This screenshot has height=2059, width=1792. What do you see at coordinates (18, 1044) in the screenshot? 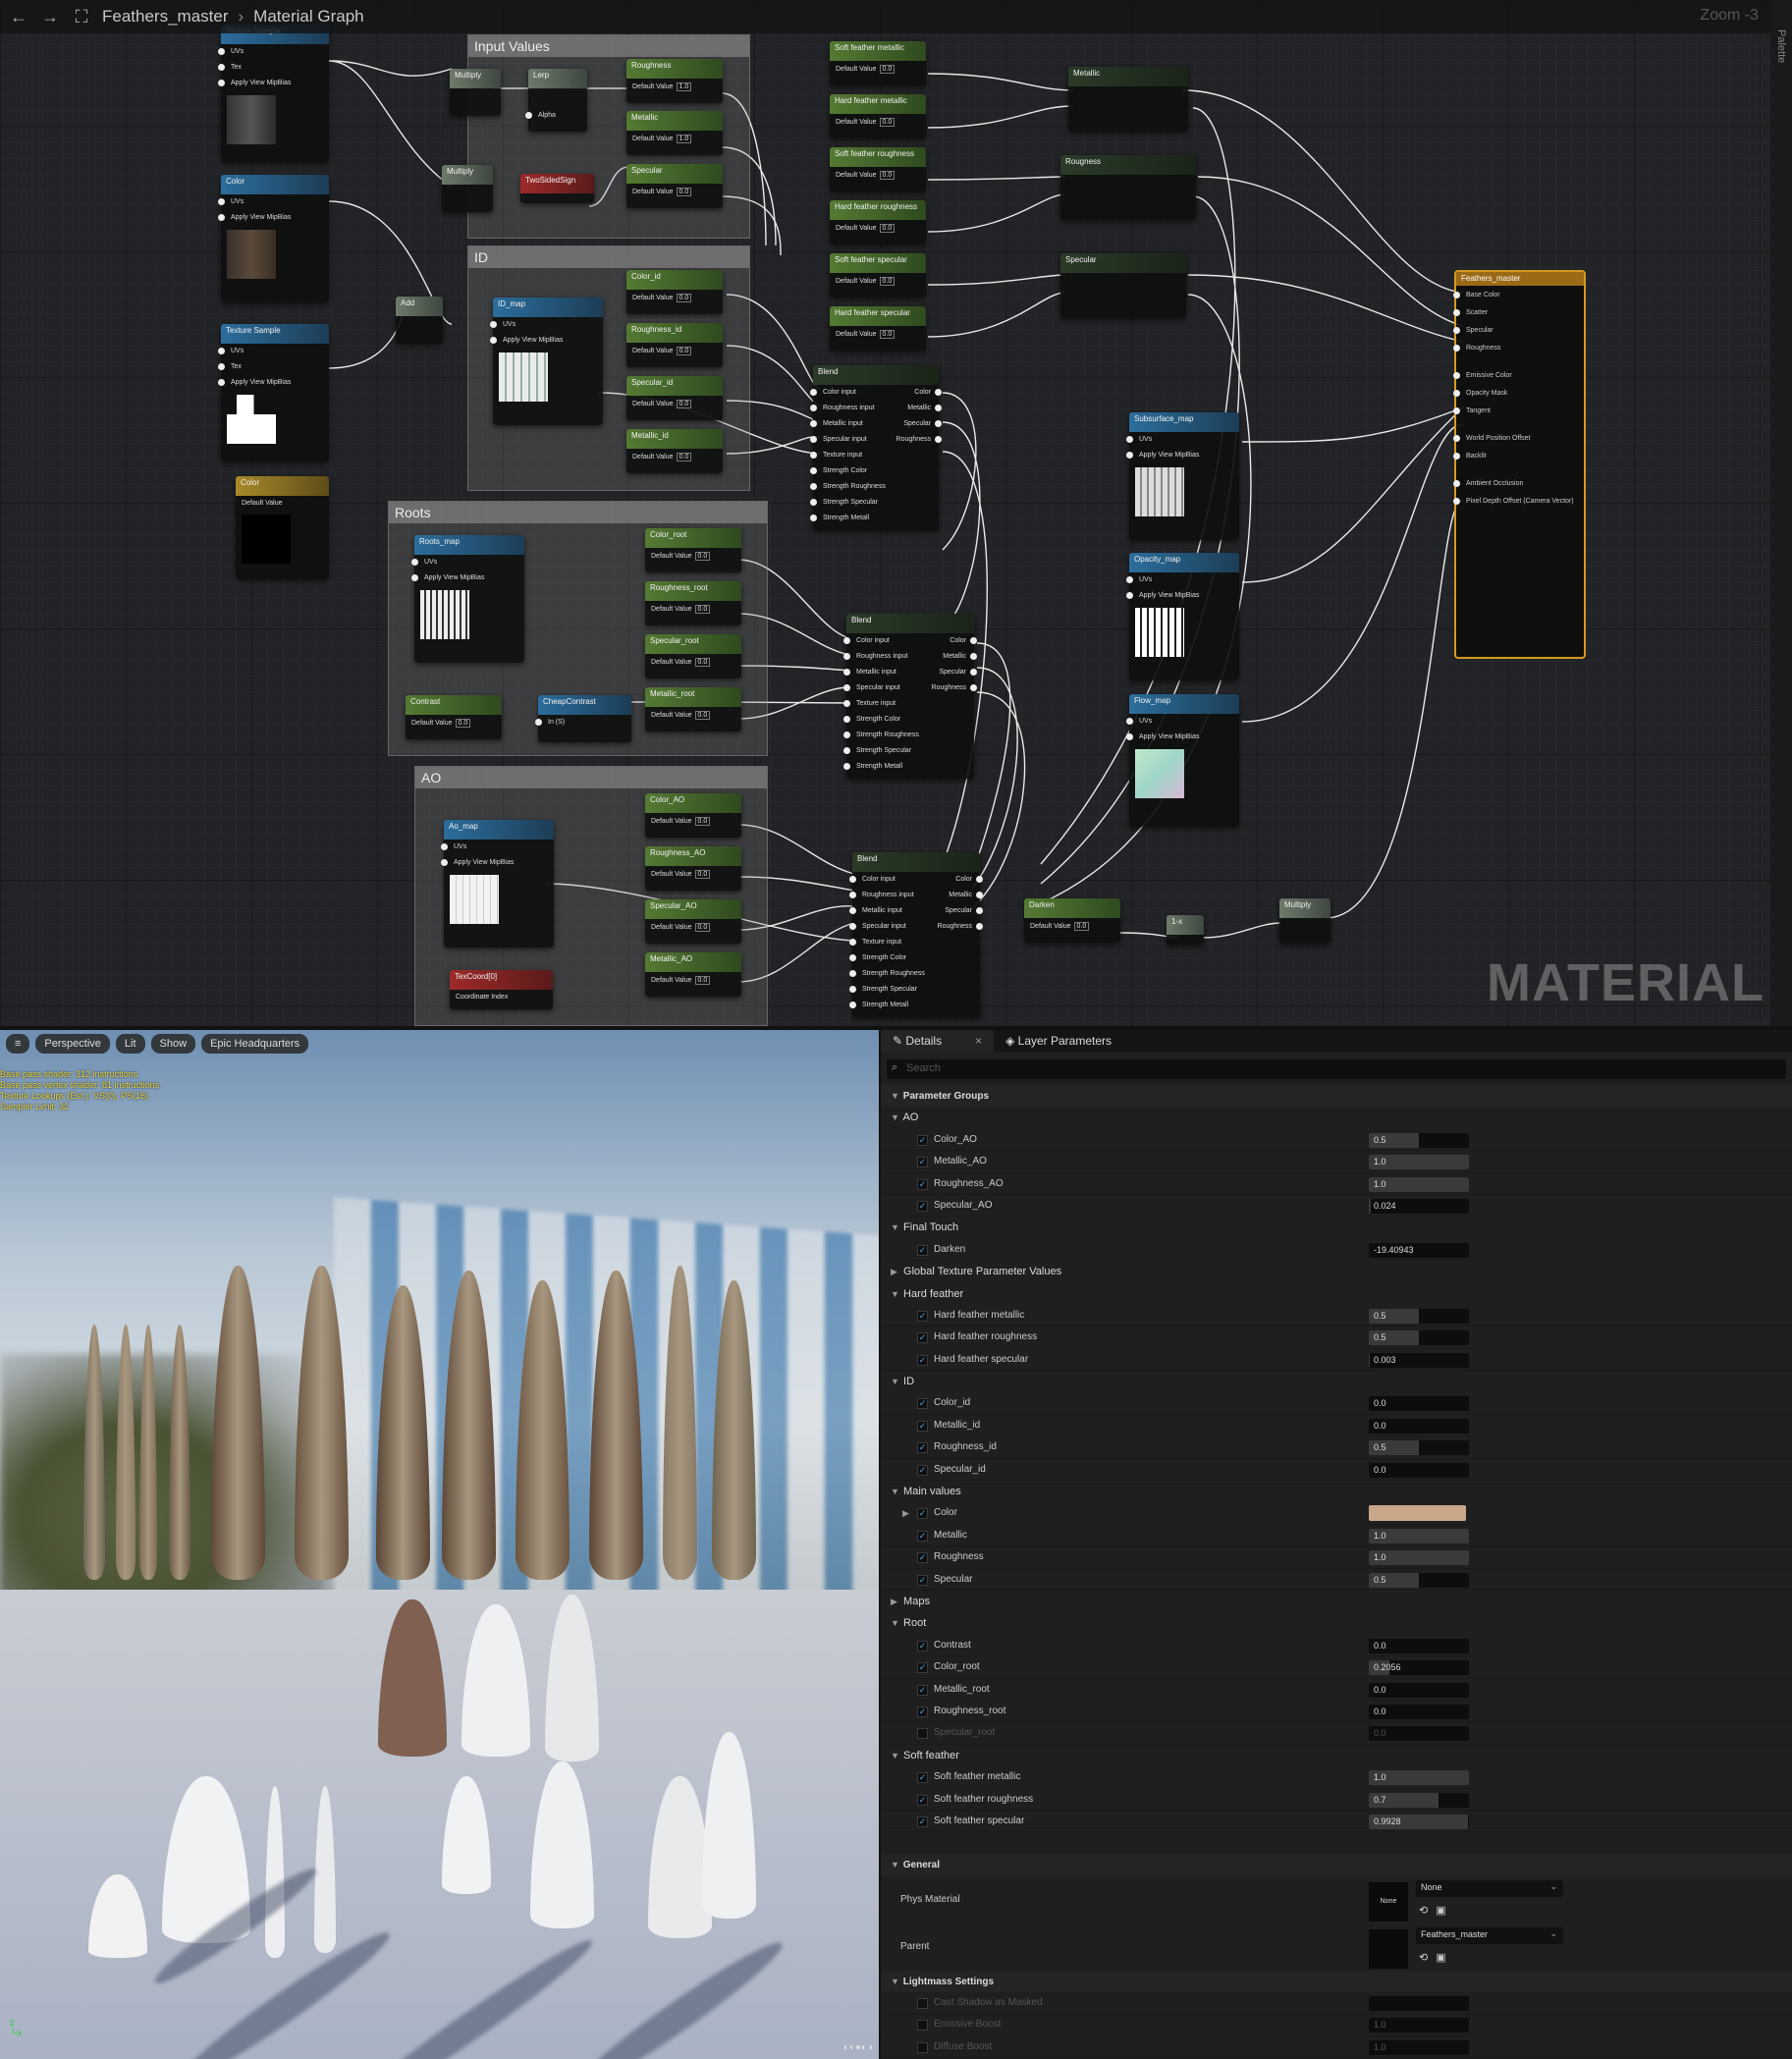
I see `menu-icon: ≡` at bounding box center [18, 1044].